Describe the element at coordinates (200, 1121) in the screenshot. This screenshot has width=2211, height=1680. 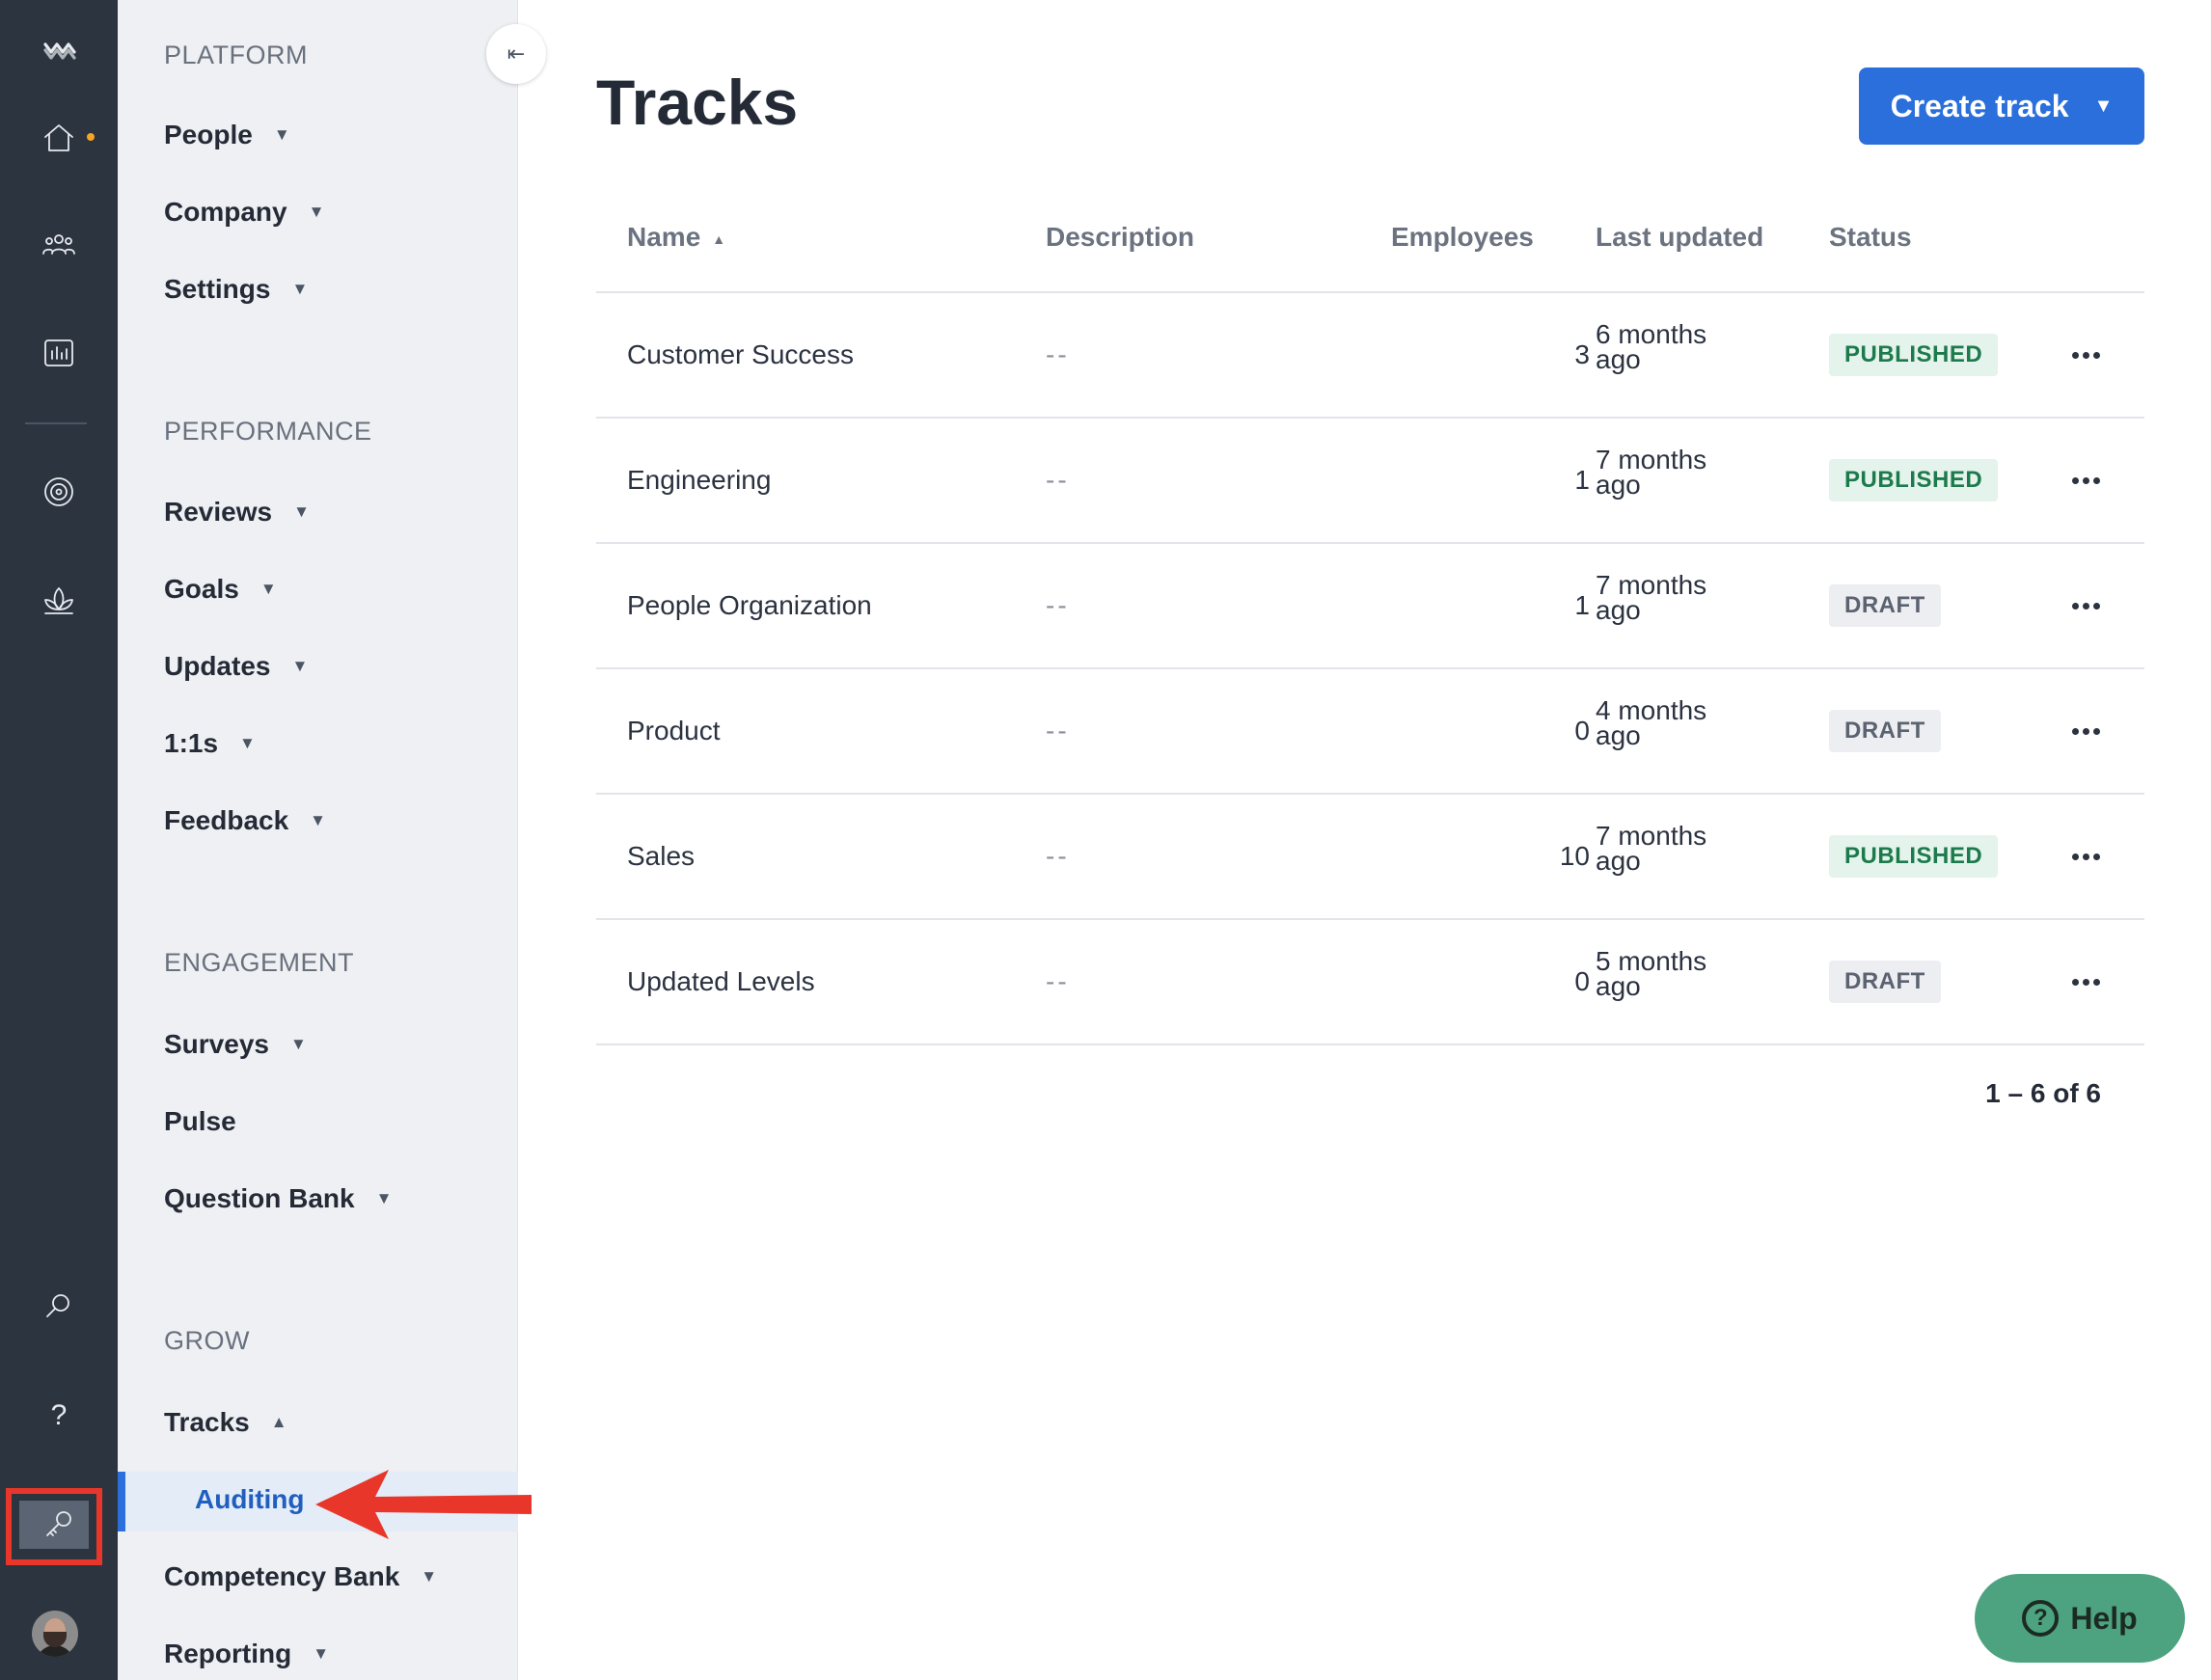
I see `nav-pulse: Pulse` at that location.